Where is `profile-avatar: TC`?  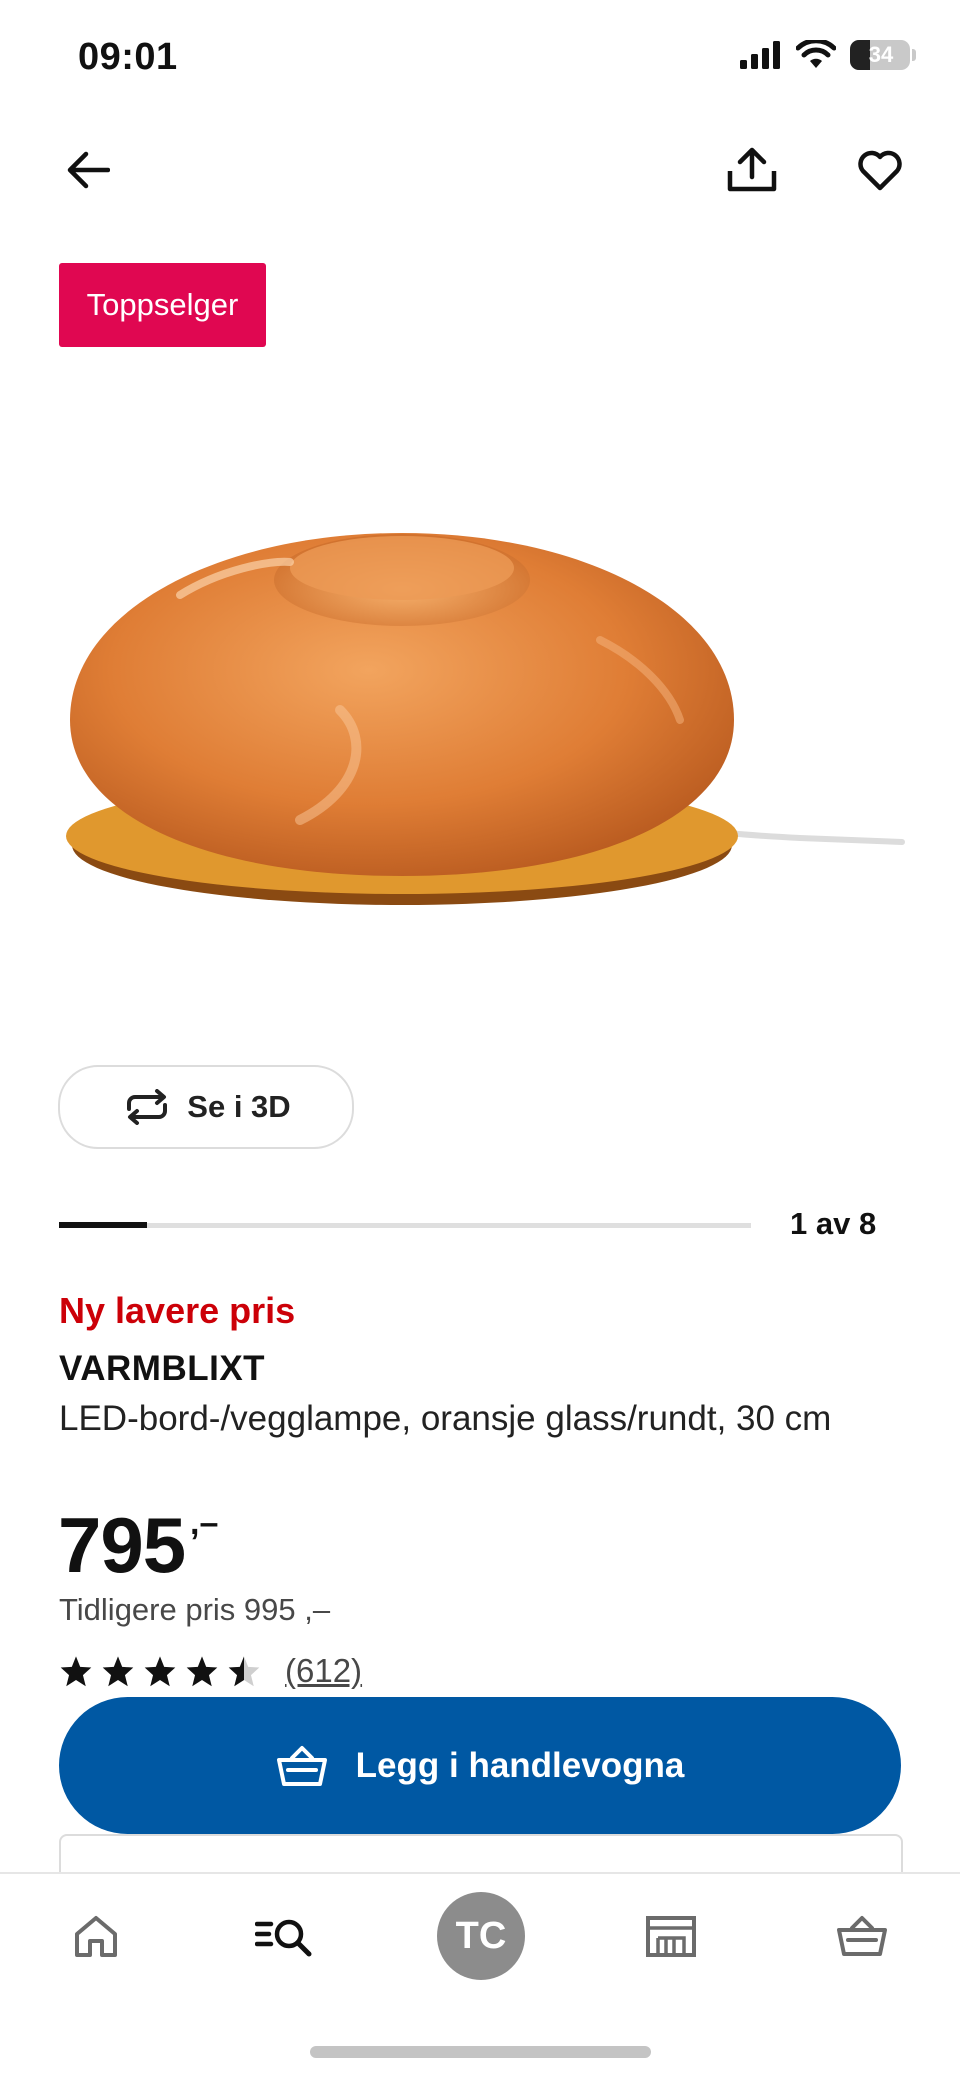
profile-avatar: TC is located at coordinates (481, 1936).